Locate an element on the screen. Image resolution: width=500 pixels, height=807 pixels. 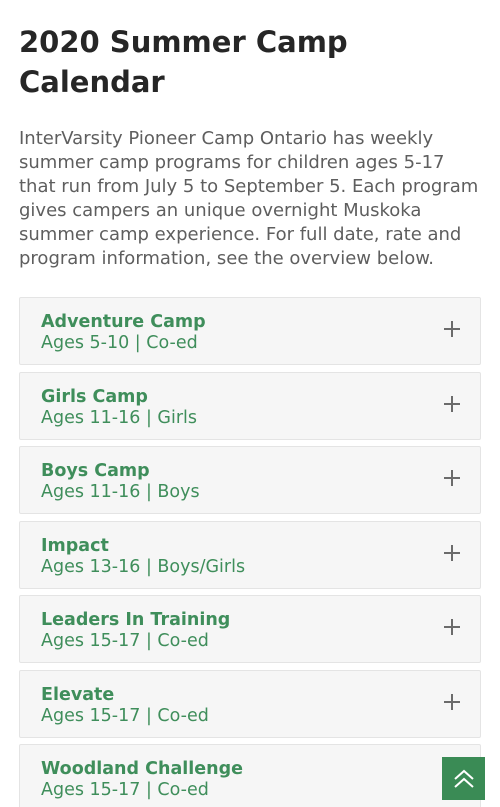
double-chevron-up-icon is located at coordinates (463, 778).